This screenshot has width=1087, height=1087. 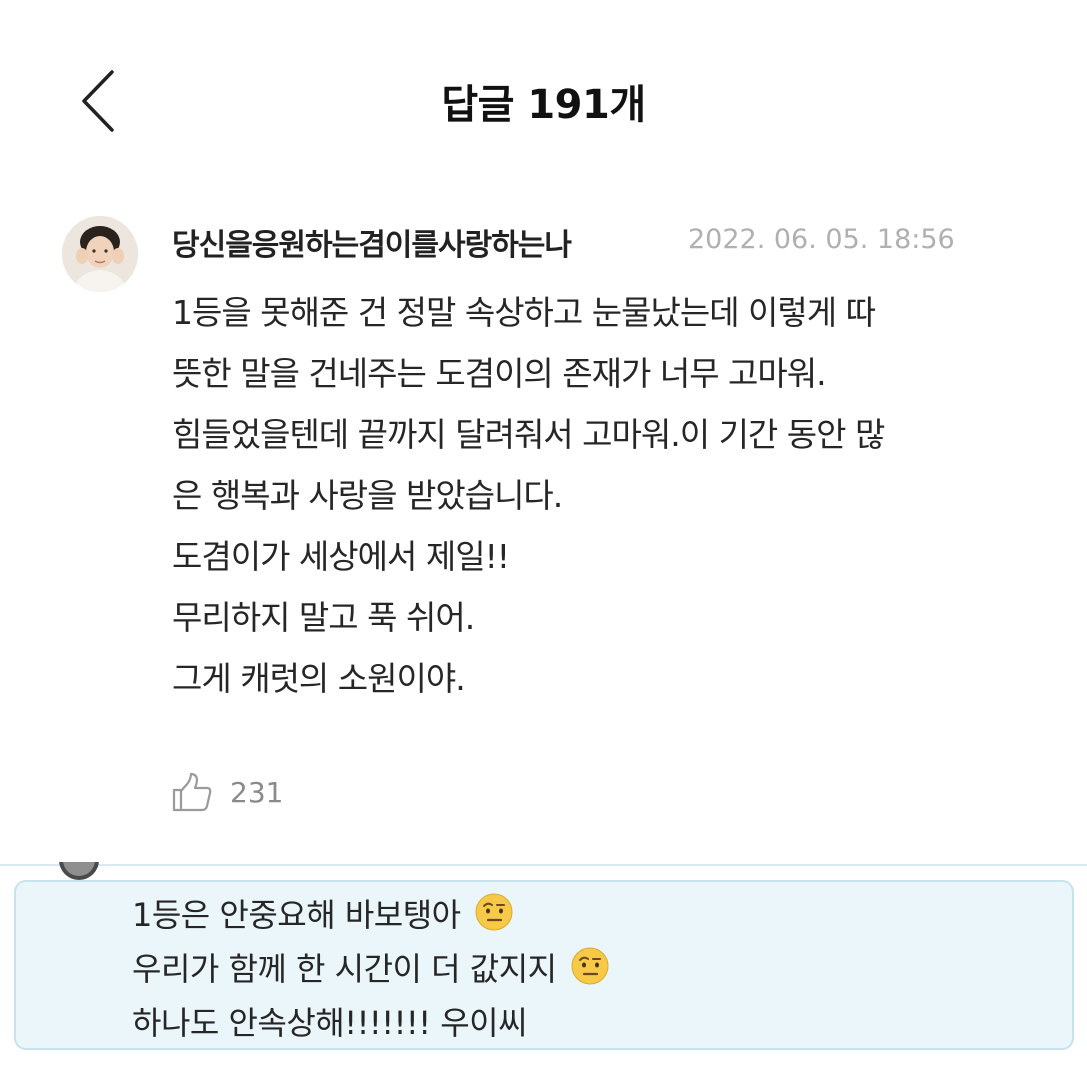 What do you see at coordinates (257, 792) in the screenshot?
I see `like-count: 231` at bounding box center [257, 792].